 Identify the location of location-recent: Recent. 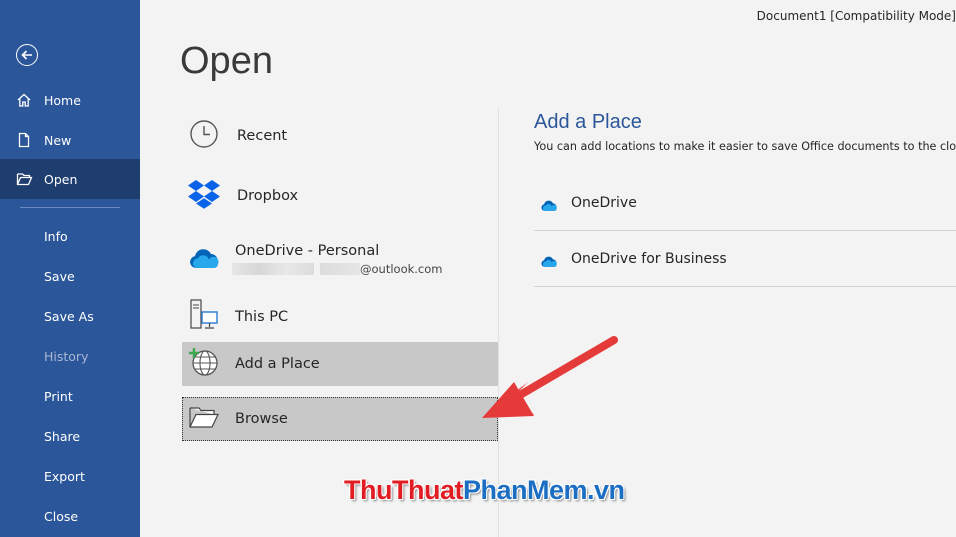
(340, 136).